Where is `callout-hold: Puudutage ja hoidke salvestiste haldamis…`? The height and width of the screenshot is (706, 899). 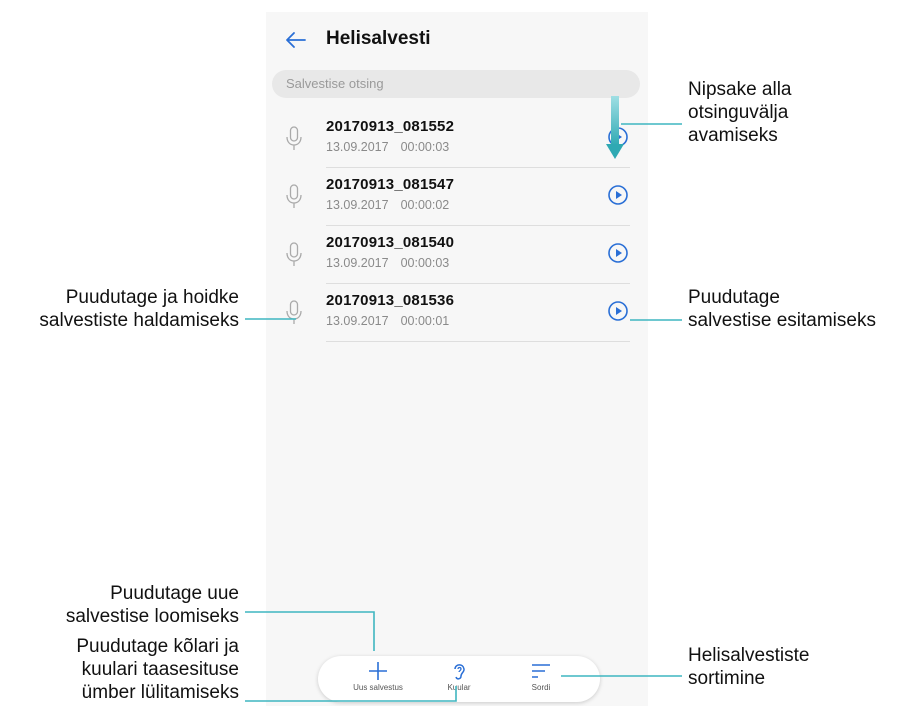
callout-hold: Puudutage ja hoidke salvestiste haldamis… is located at coordinates (139, 309).